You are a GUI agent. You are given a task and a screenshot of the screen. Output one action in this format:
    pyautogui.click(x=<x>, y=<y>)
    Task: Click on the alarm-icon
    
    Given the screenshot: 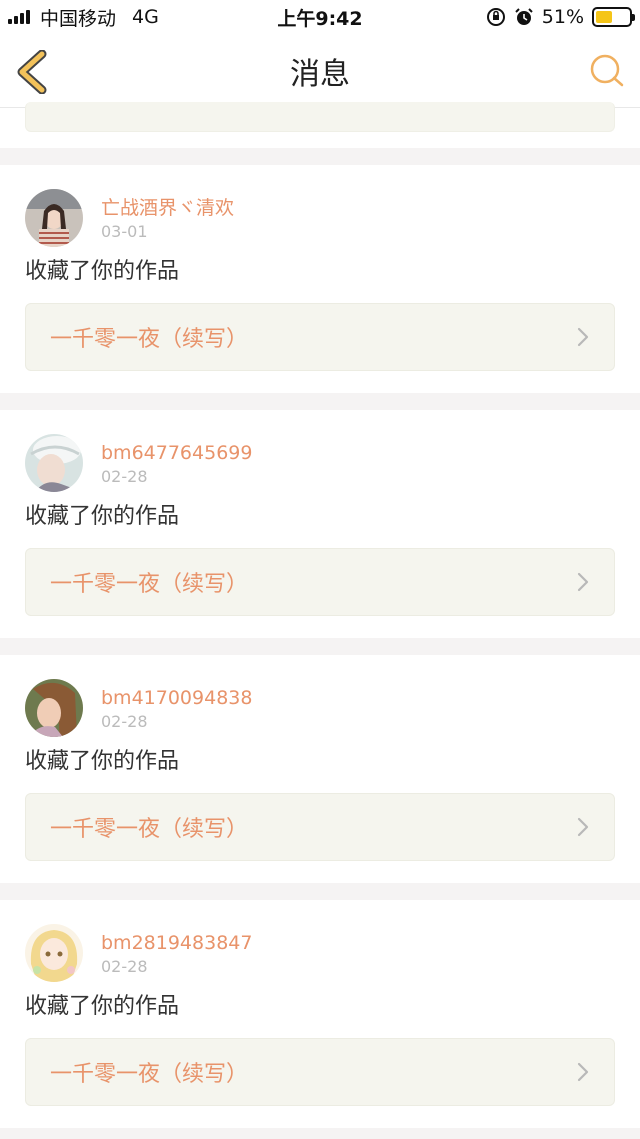 What is the action you would take?
    pyautogui.click(x=524, y=16)
    